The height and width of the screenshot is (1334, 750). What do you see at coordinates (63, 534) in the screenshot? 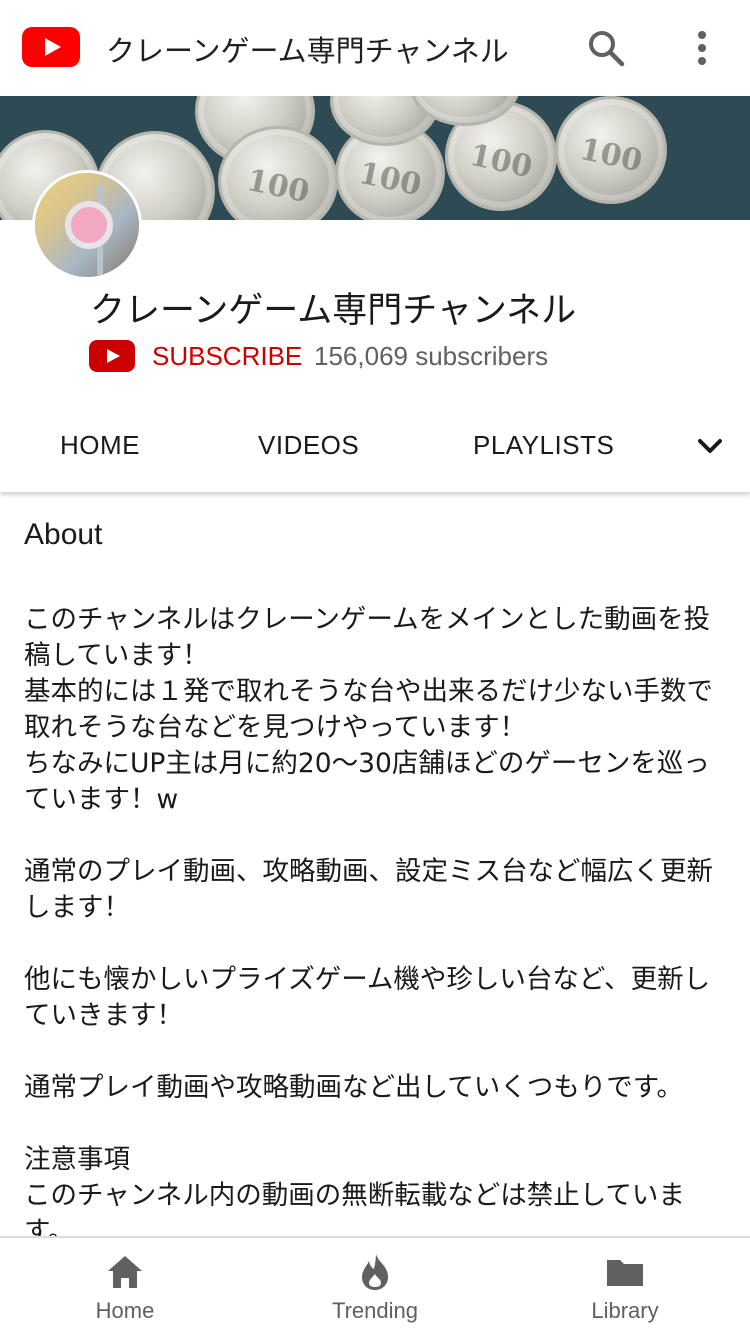
I see `about-heading: About` at bounding box center [63, 534].